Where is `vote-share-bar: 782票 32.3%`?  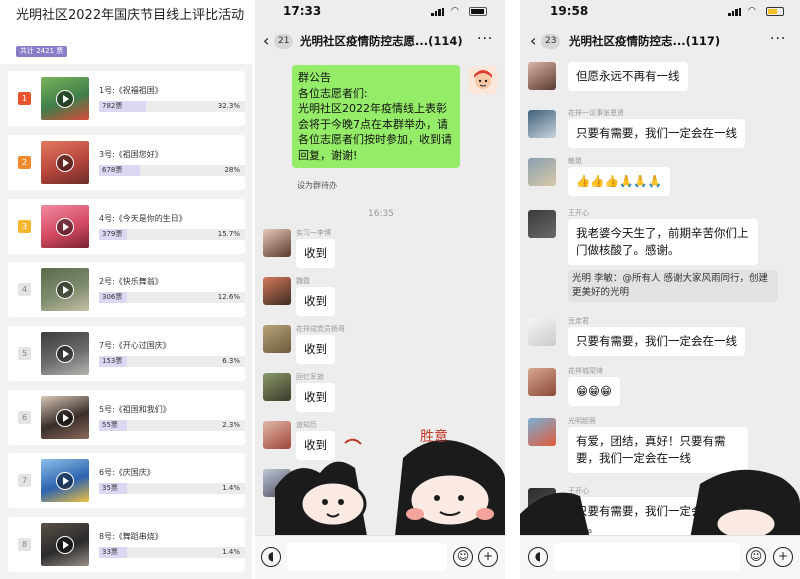
vote-share-bar: 782票 32.3% is located at coordinates (172, 106).